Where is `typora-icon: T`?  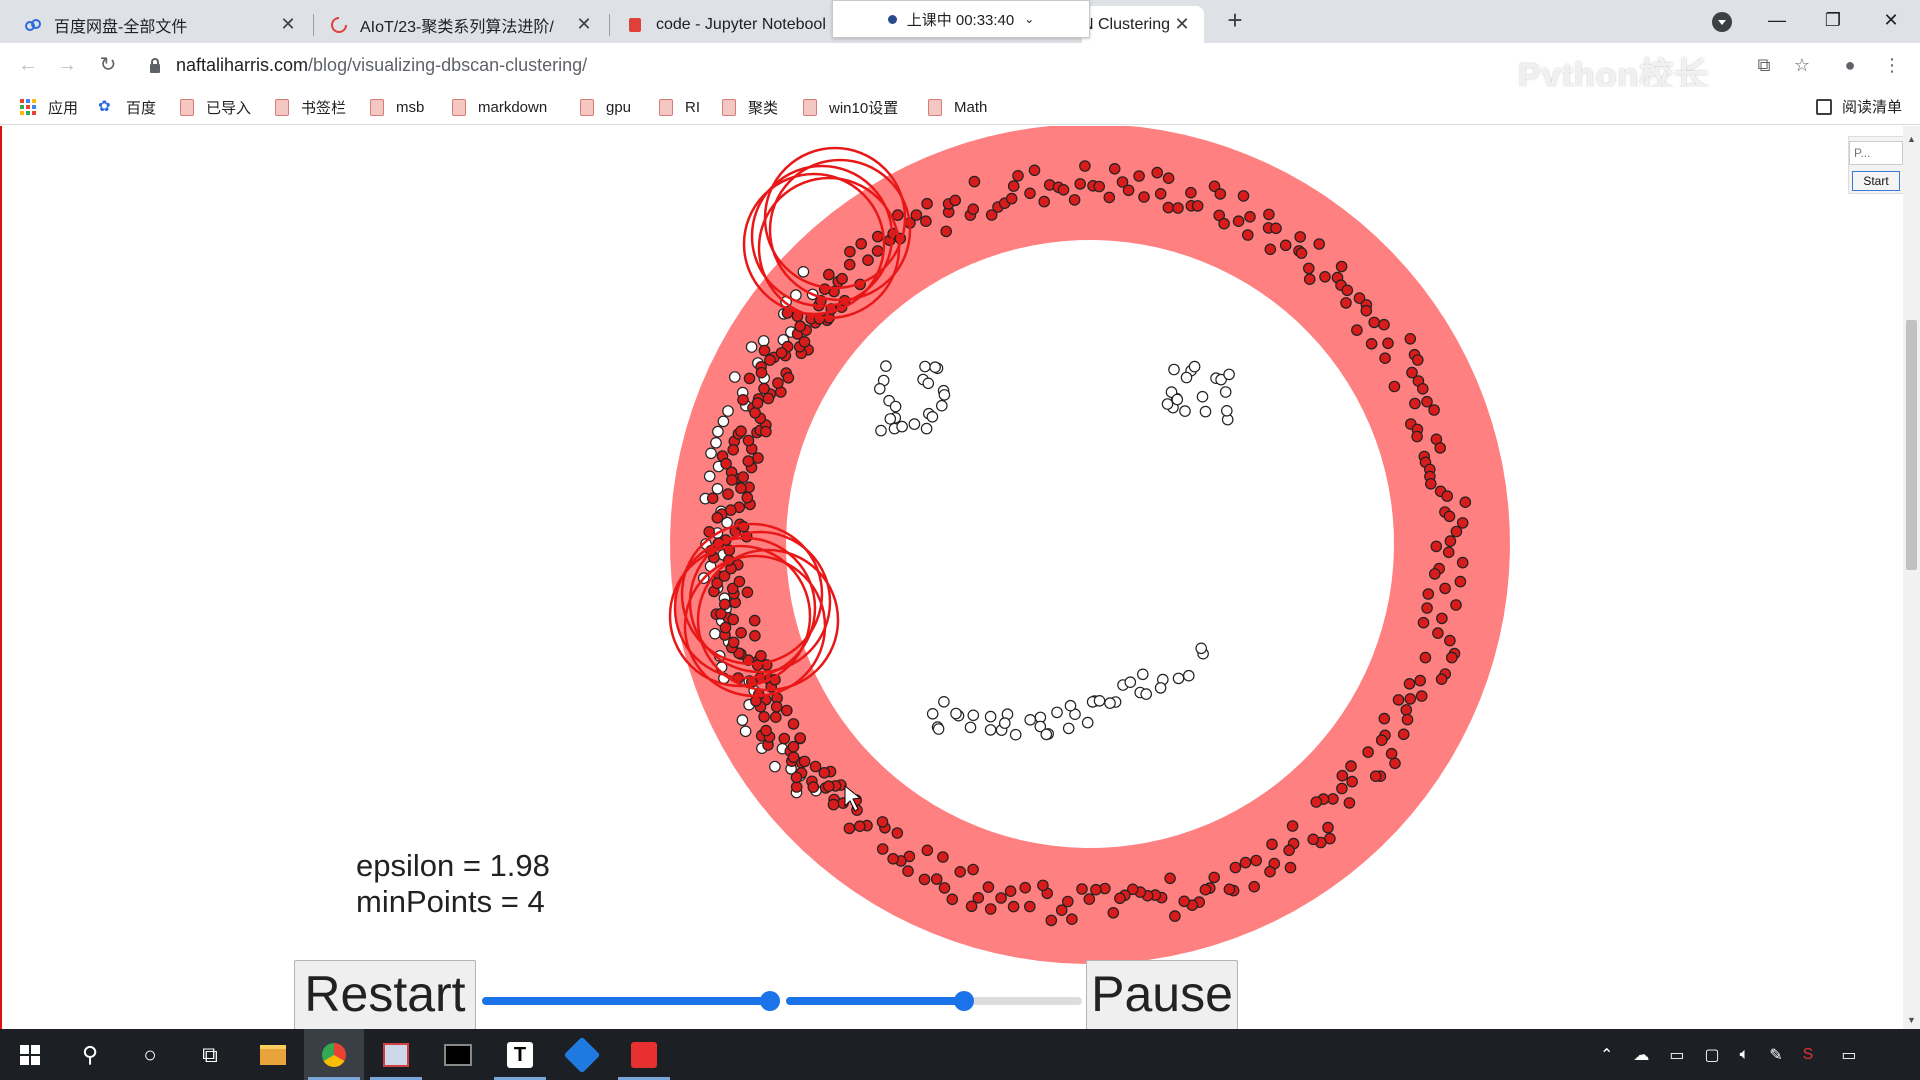
typora-icon: T is located at coordinates (520, 1054).